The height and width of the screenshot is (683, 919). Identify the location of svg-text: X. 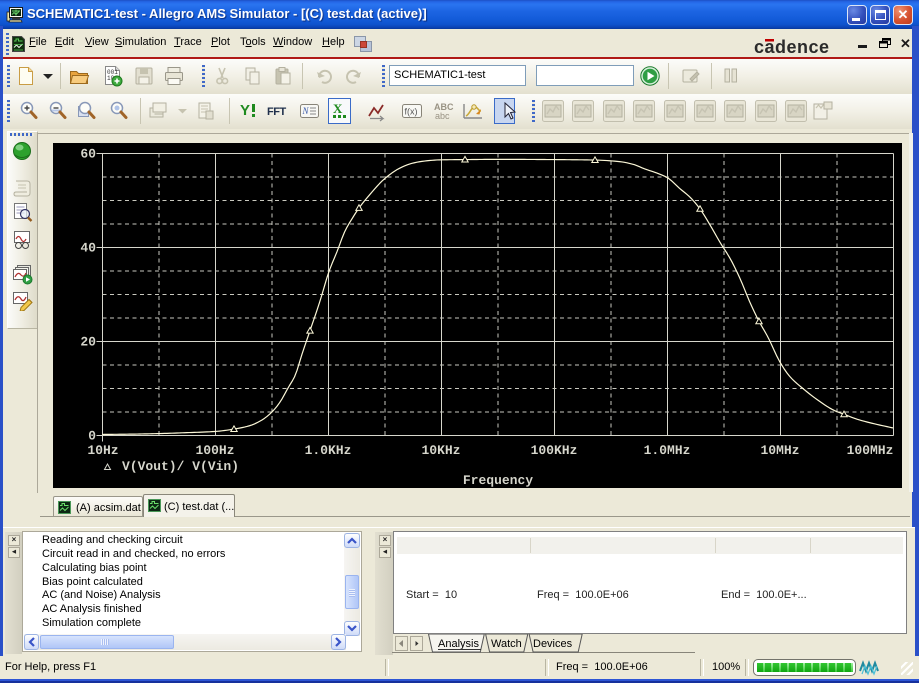
(338, 108).